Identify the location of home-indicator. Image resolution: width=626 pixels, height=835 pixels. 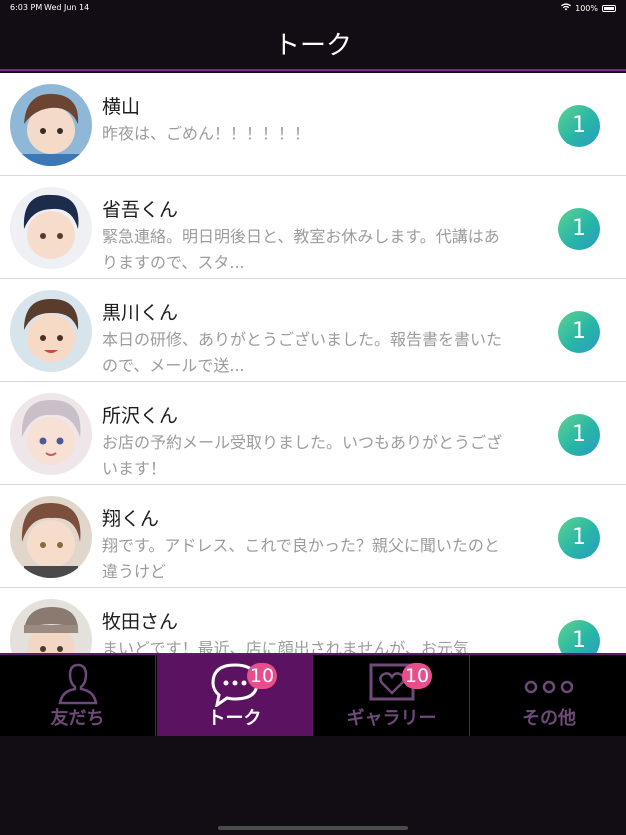
(313, 828).